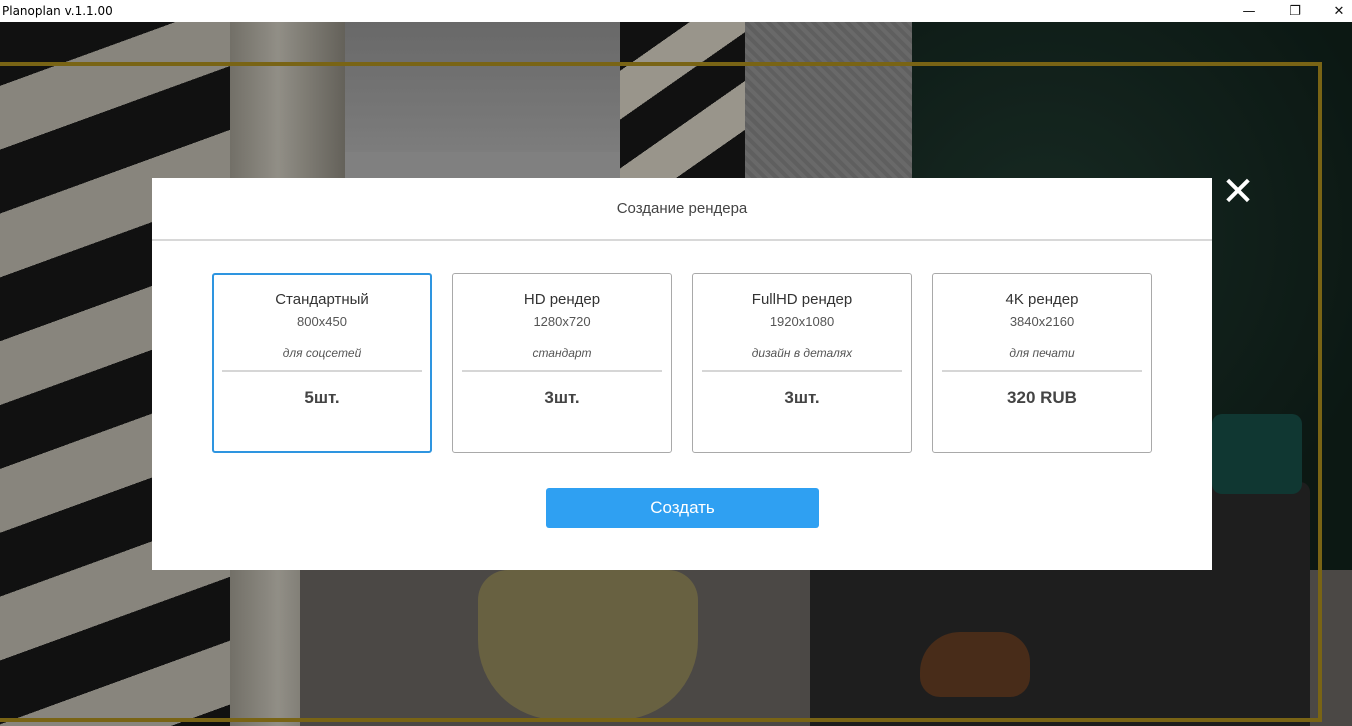 Image resolution: width=1352 pixels, height=726 pixels. What do you see at coordinates (1249, 11) in the screenshot?
I see `minimize-button: —` at bounding box center [1249, 11].